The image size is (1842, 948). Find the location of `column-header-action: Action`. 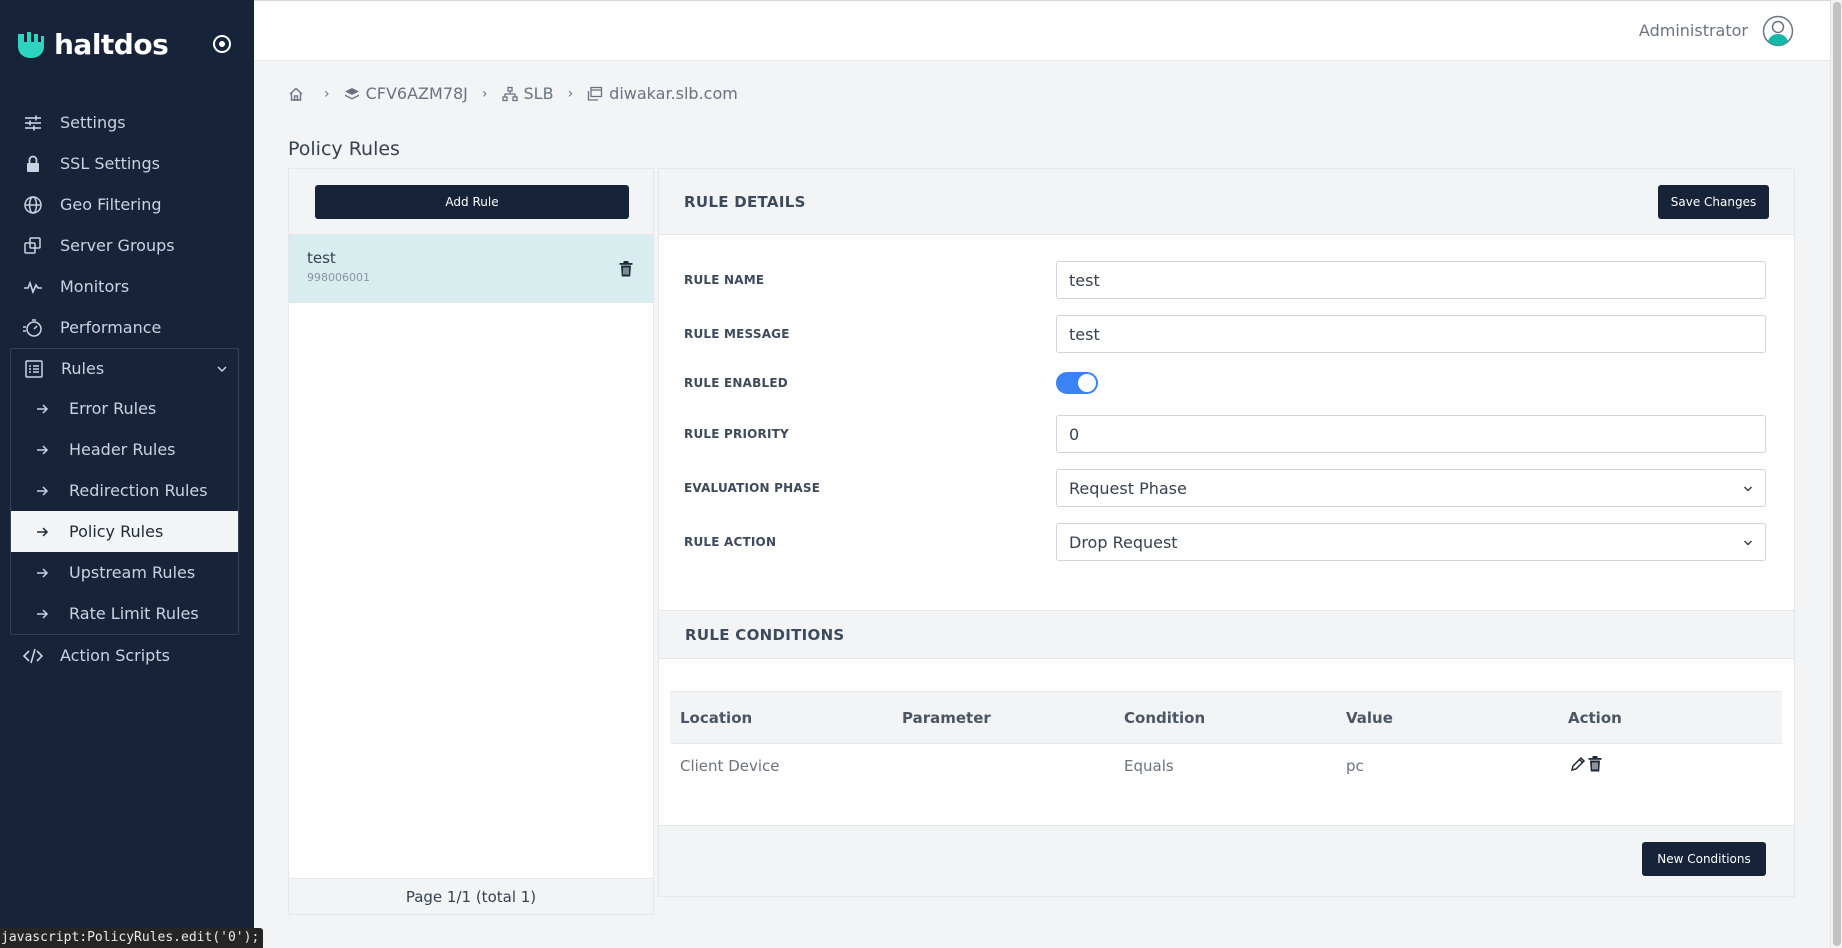

column-header-action: Action is located at coordinates (1595, 718).